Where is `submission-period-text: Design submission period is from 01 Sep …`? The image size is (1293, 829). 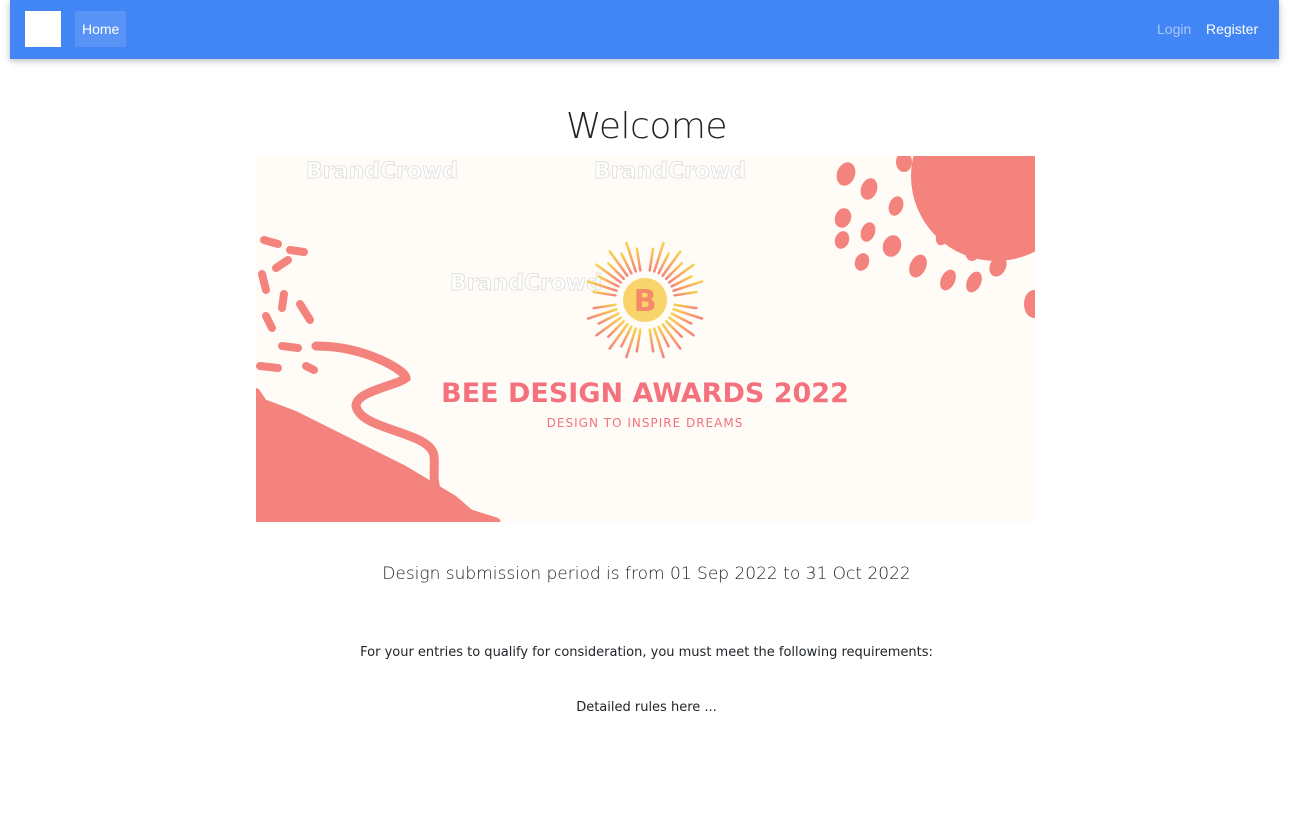 submission-period-text: Design submission period is from 01 Sep … is located at coordinates (646, 574).